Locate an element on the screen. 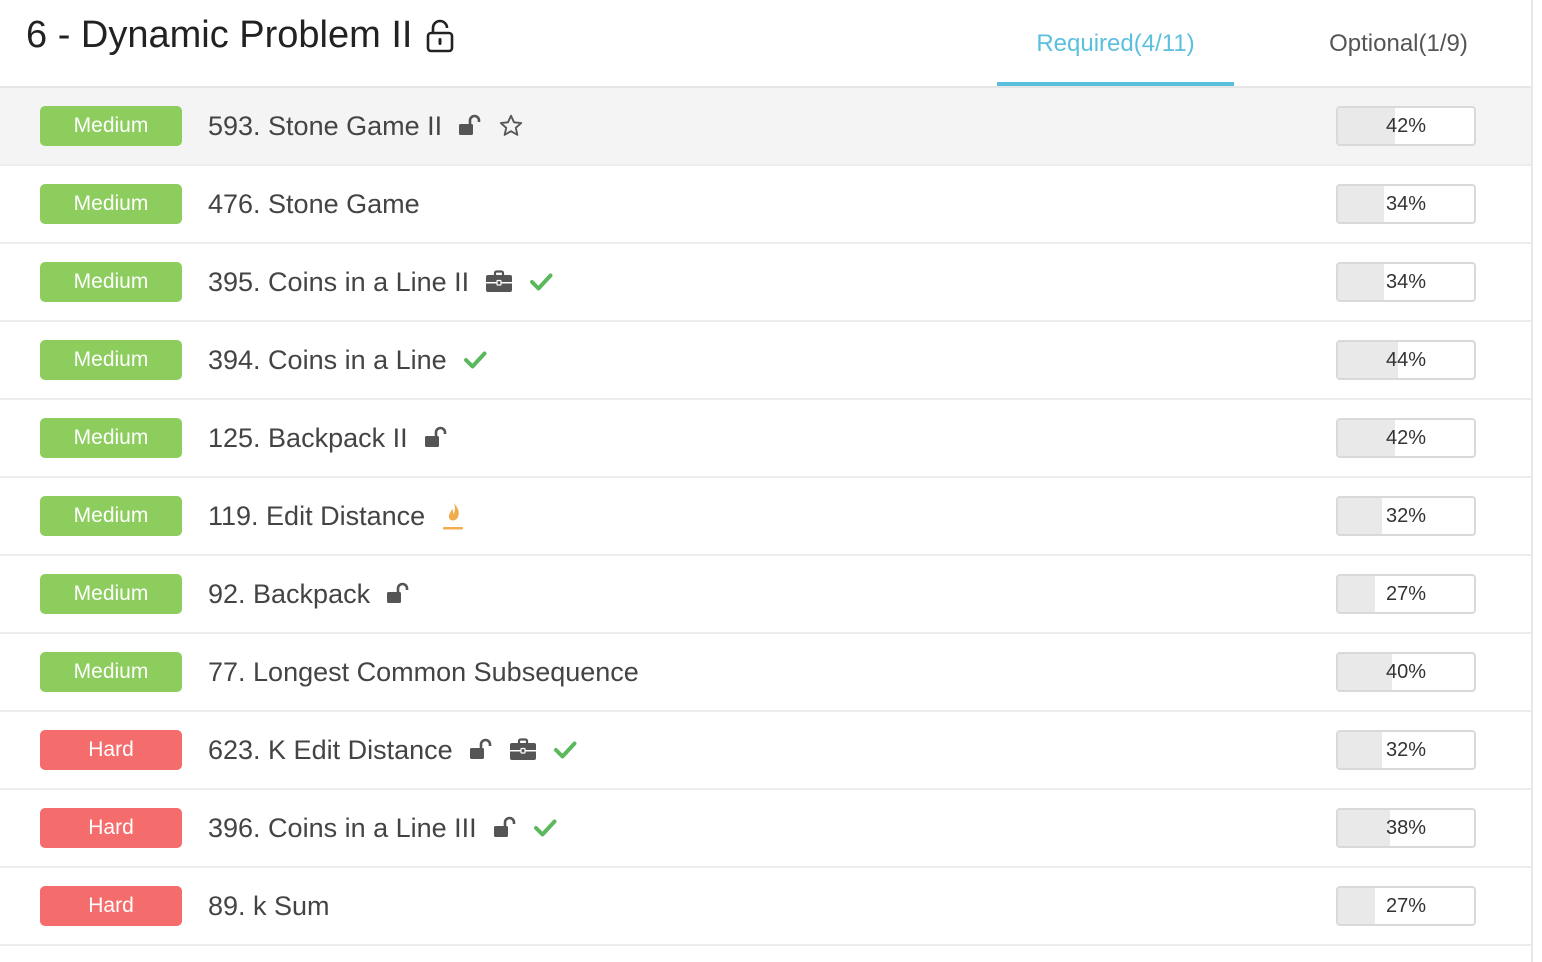 This screenshot has height=962, width=1542. acceptance-rate-bar: 40% is located at coordinates (1406, 672).